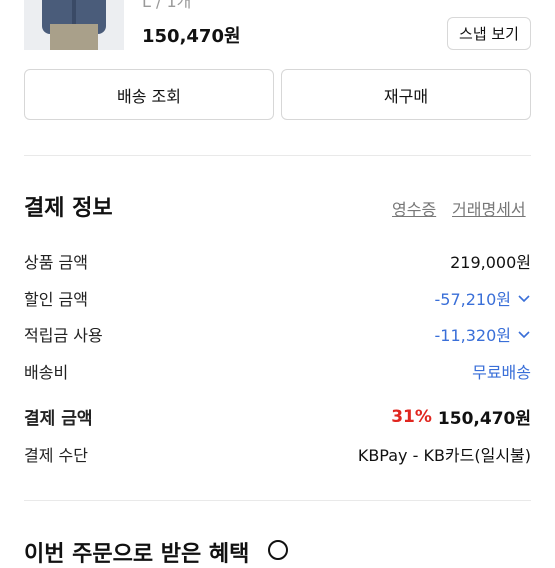 This screenshot has width=555, height=568. Describe the element at coordinates (46, 372) in the screenshot. I see `shipping-fee-label: 배송비` at that location.